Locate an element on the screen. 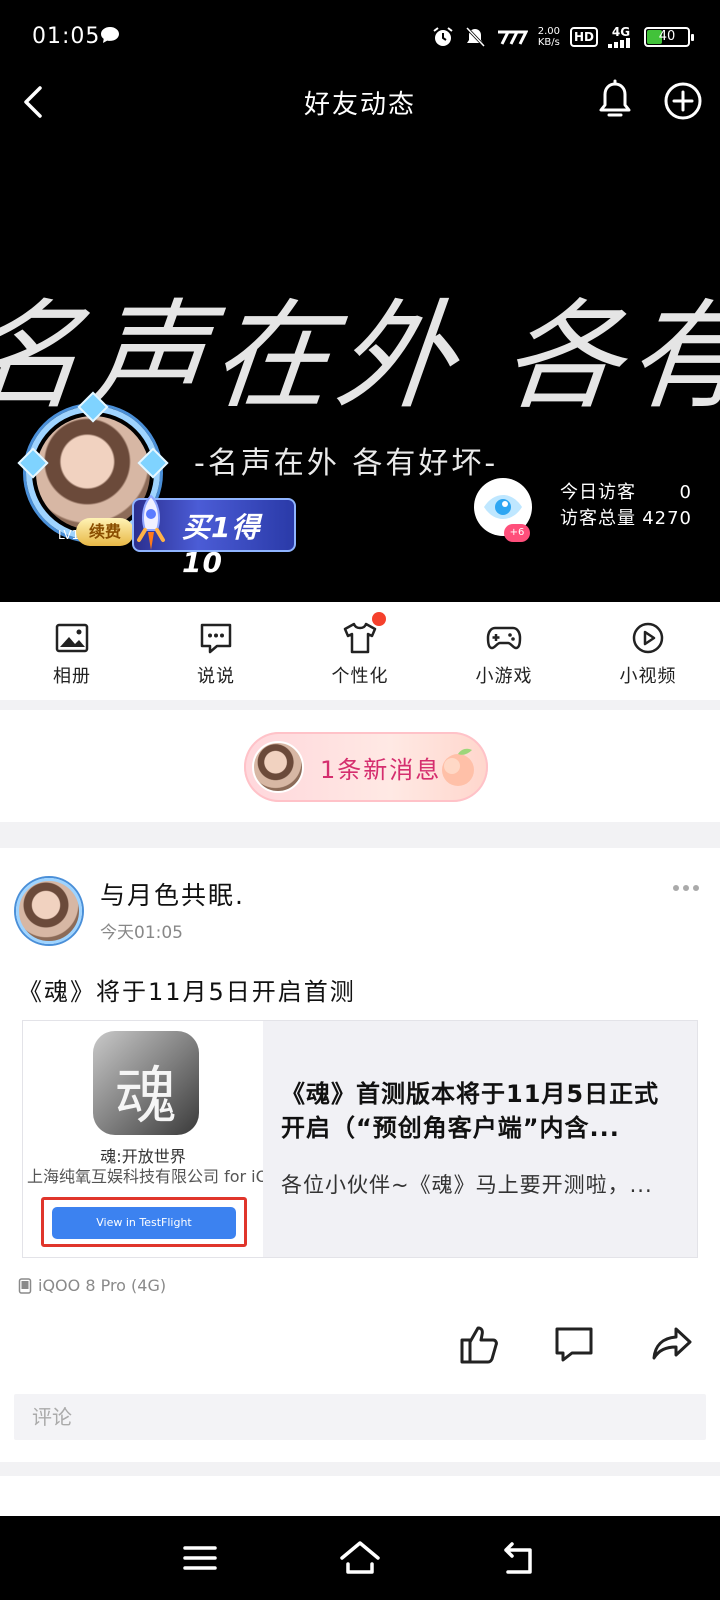 This screenshot has height=1600, width=720. notification-bell-icon is located at coordinates (615, 101).